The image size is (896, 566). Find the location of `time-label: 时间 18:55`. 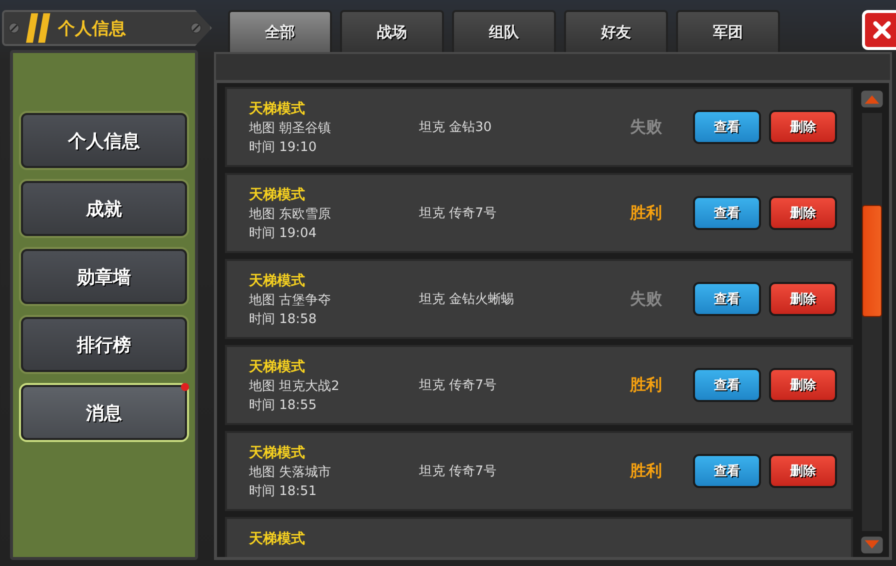

time-label: 时间 18:55 is located at coordinates (283, 406).